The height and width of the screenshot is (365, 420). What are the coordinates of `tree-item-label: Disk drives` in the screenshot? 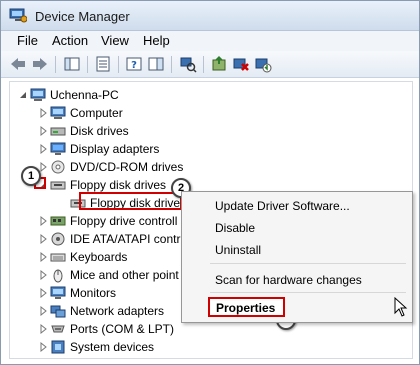 It's located at (99, 131).